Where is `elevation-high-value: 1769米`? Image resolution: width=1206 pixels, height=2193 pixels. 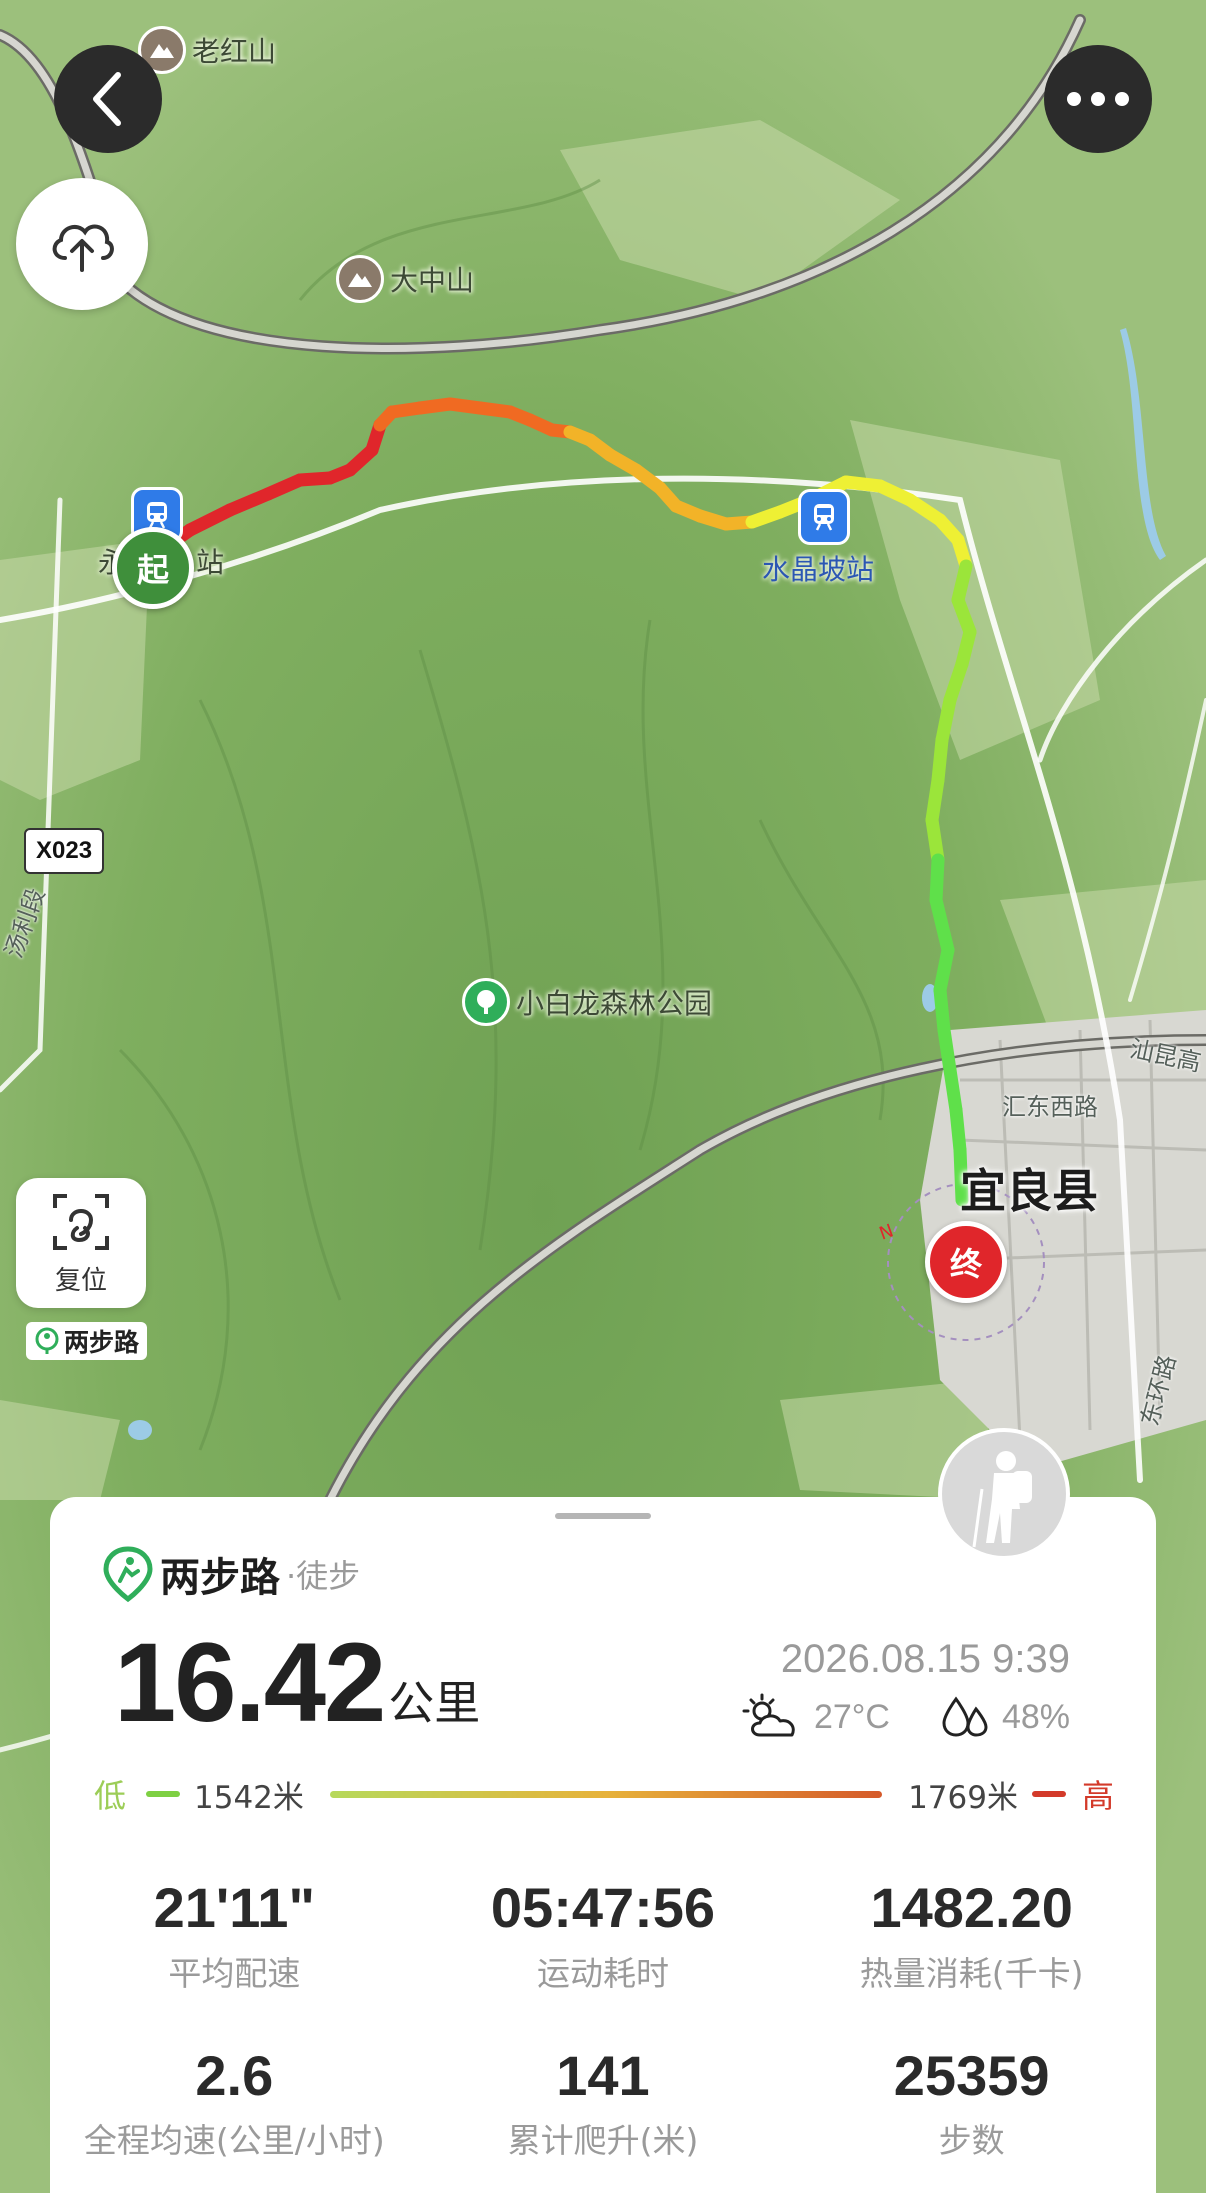 elevation-high-value: 1769米 is located at coordinates (963, 1797).